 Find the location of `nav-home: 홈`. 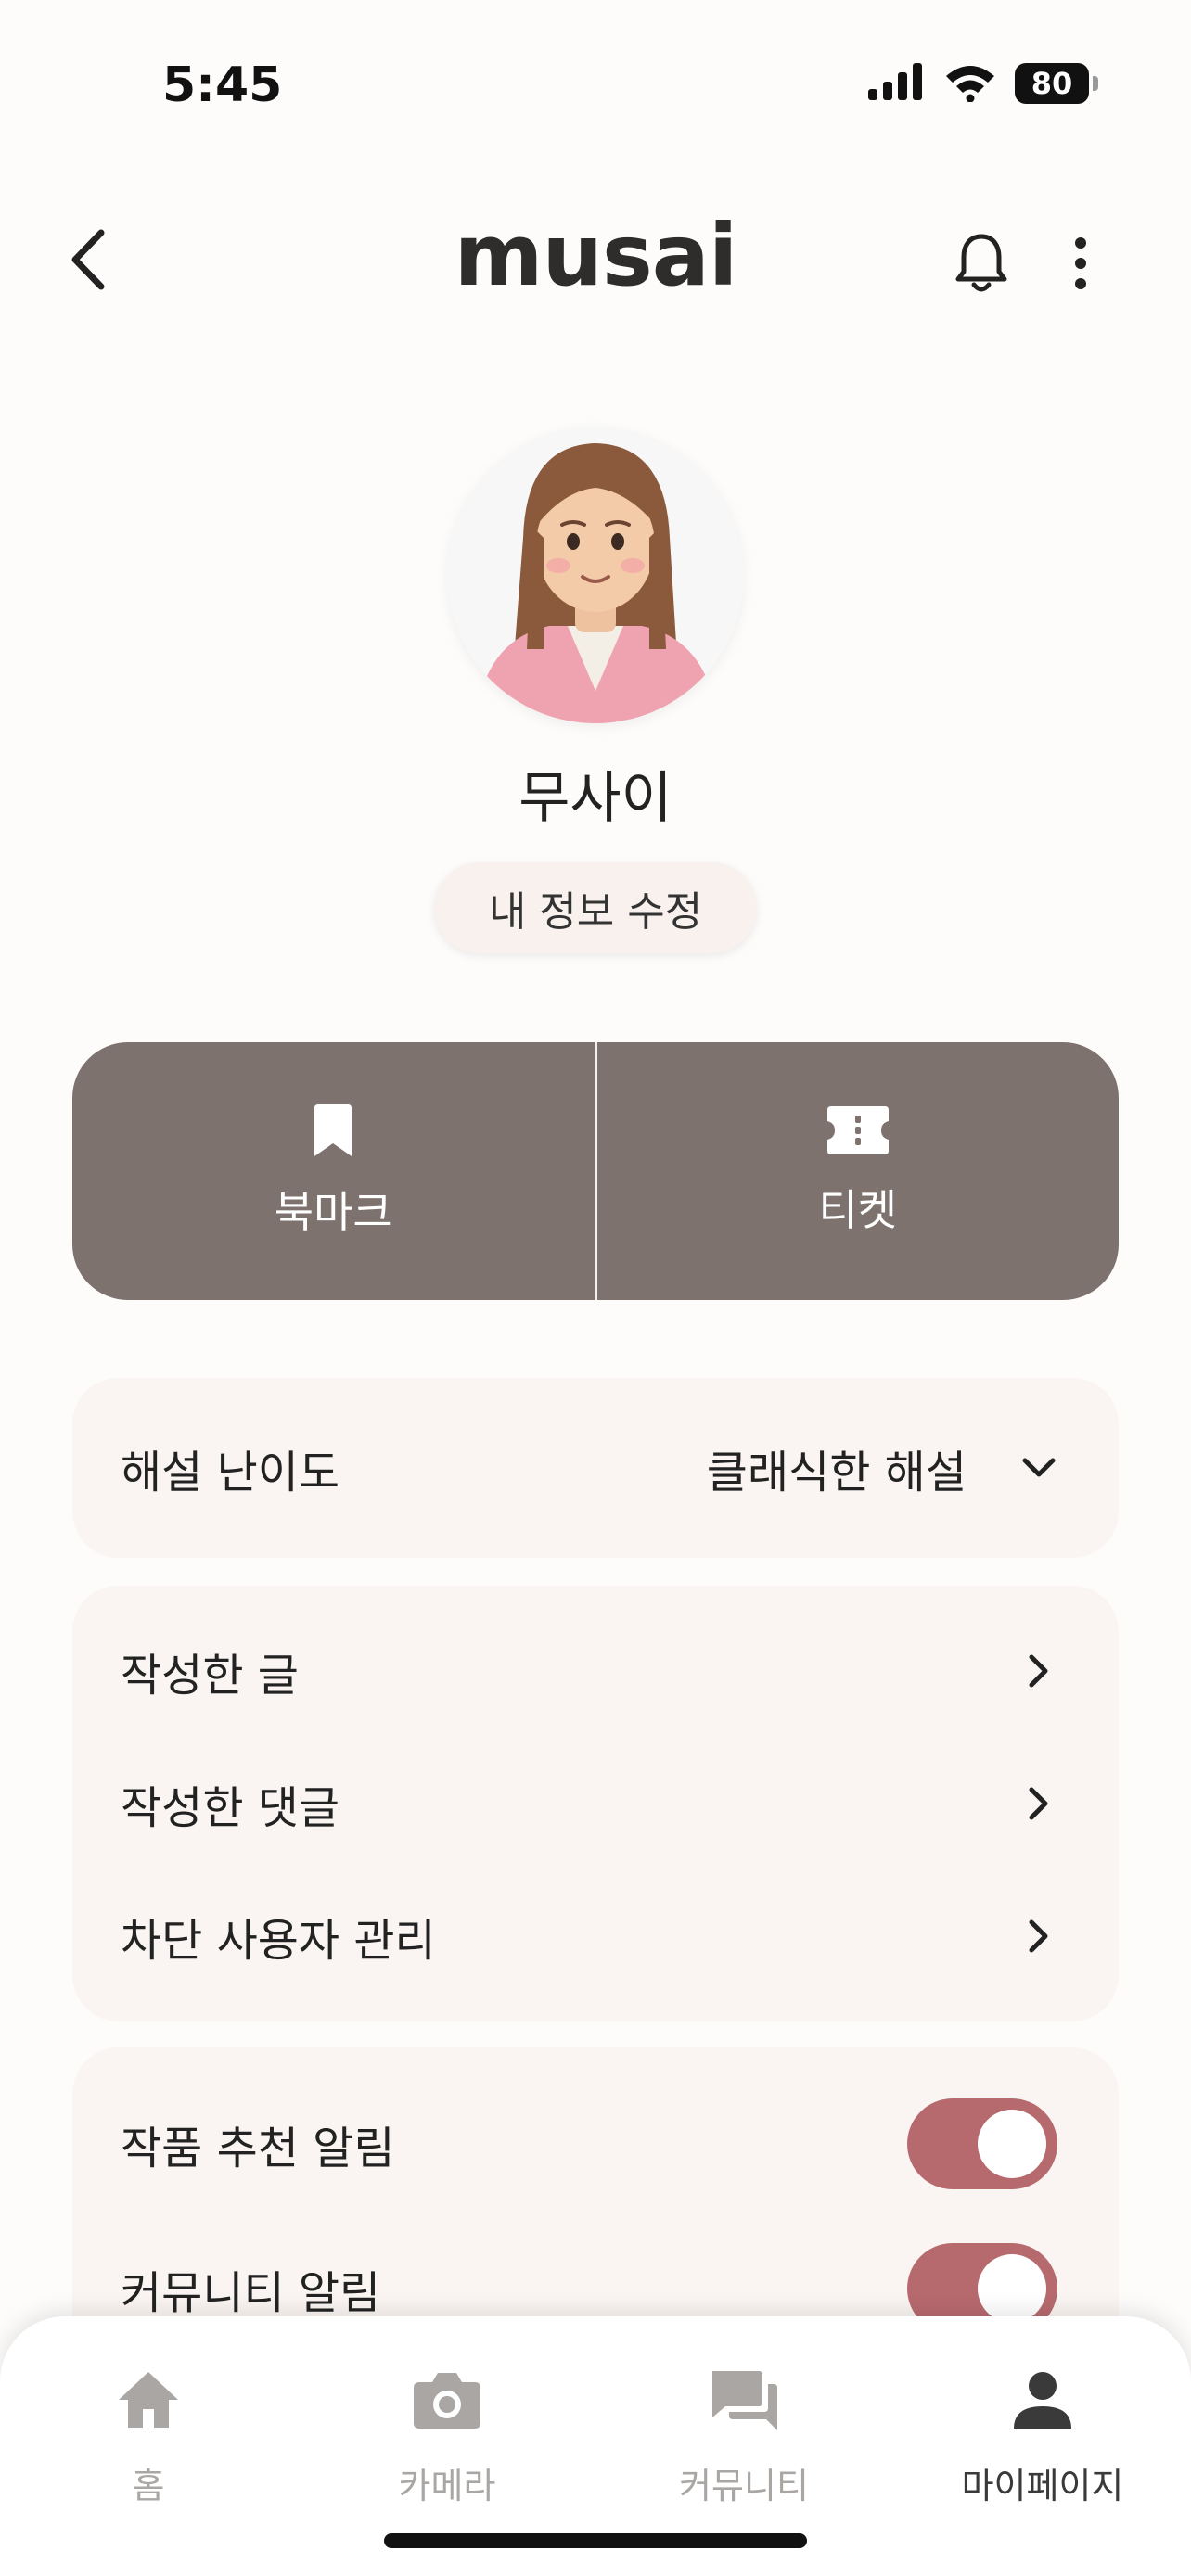

nav-home: 홈 is located at coordinates (148, 2435).